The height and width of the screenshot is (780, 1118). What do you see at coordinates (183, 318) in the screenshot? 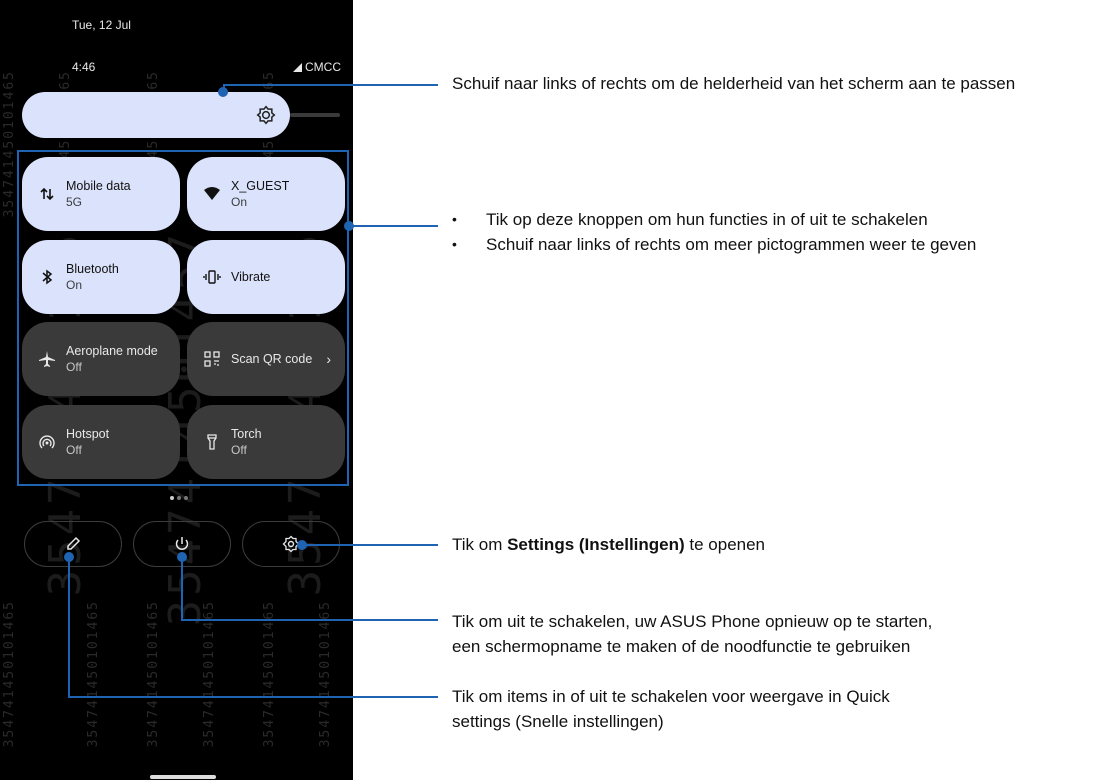
I see `quick-settings-highlight` at bounding box center [183, 318].